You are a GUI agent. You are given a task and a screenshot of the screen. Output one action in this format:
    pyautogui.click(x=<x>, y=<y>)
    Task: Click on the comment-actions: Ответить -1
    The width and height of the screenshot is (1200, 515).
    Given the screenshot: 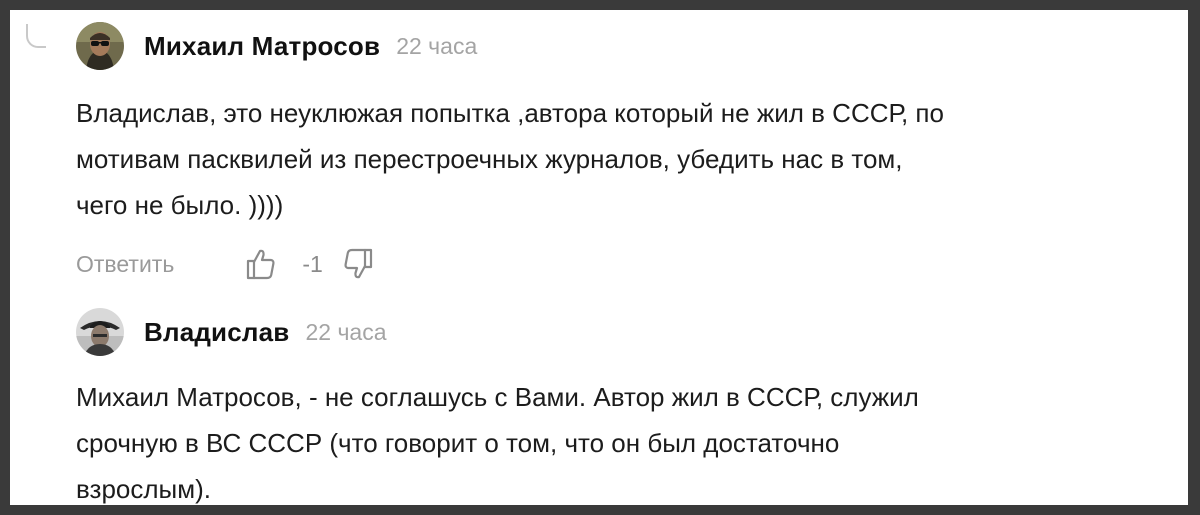 What is the action you would take?
    pyautogui.click(x=225, y=264)
    